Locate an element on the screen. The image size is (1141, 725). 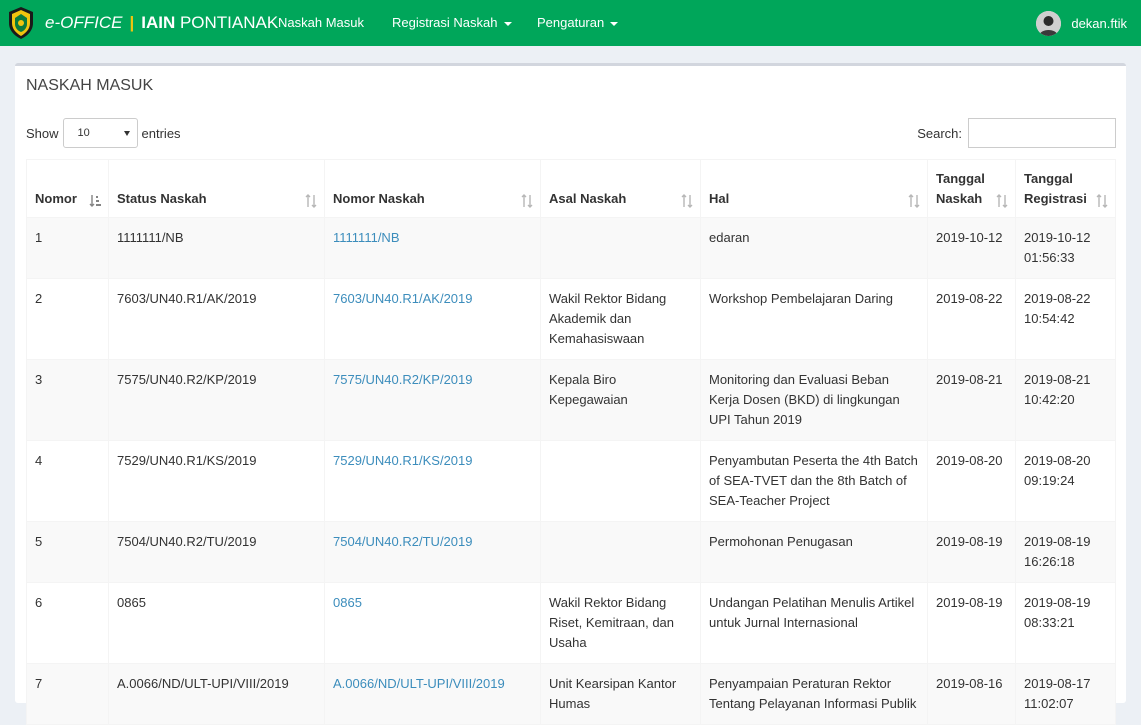
cell-nomor-naskah-link: 7575/UN40.R2/KP/2019 is located at coordinates (432, 400).